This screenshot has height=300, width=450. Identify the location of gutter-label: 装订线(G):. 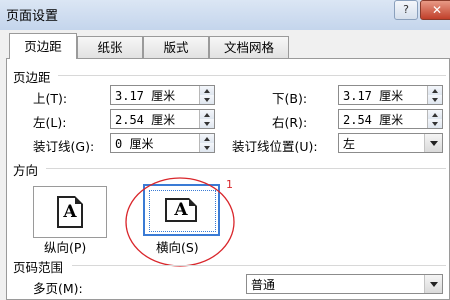
(64, 146).